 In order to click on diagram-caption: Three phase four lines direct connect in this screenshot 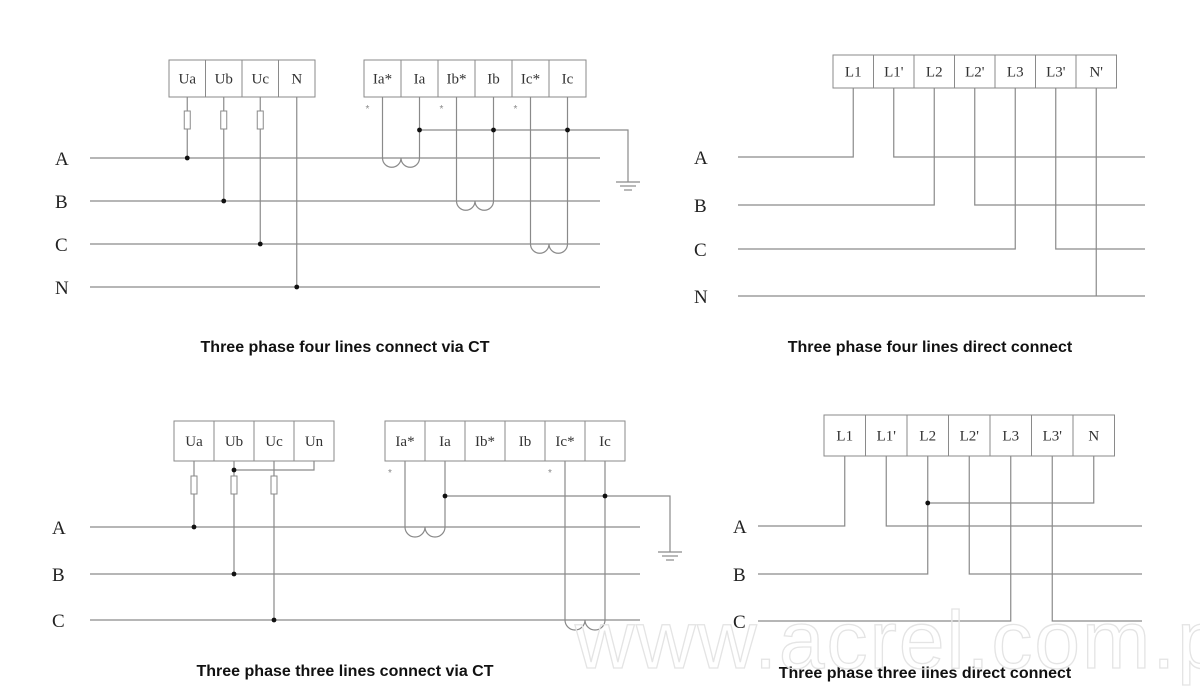, I will do `click(930, 347)`.